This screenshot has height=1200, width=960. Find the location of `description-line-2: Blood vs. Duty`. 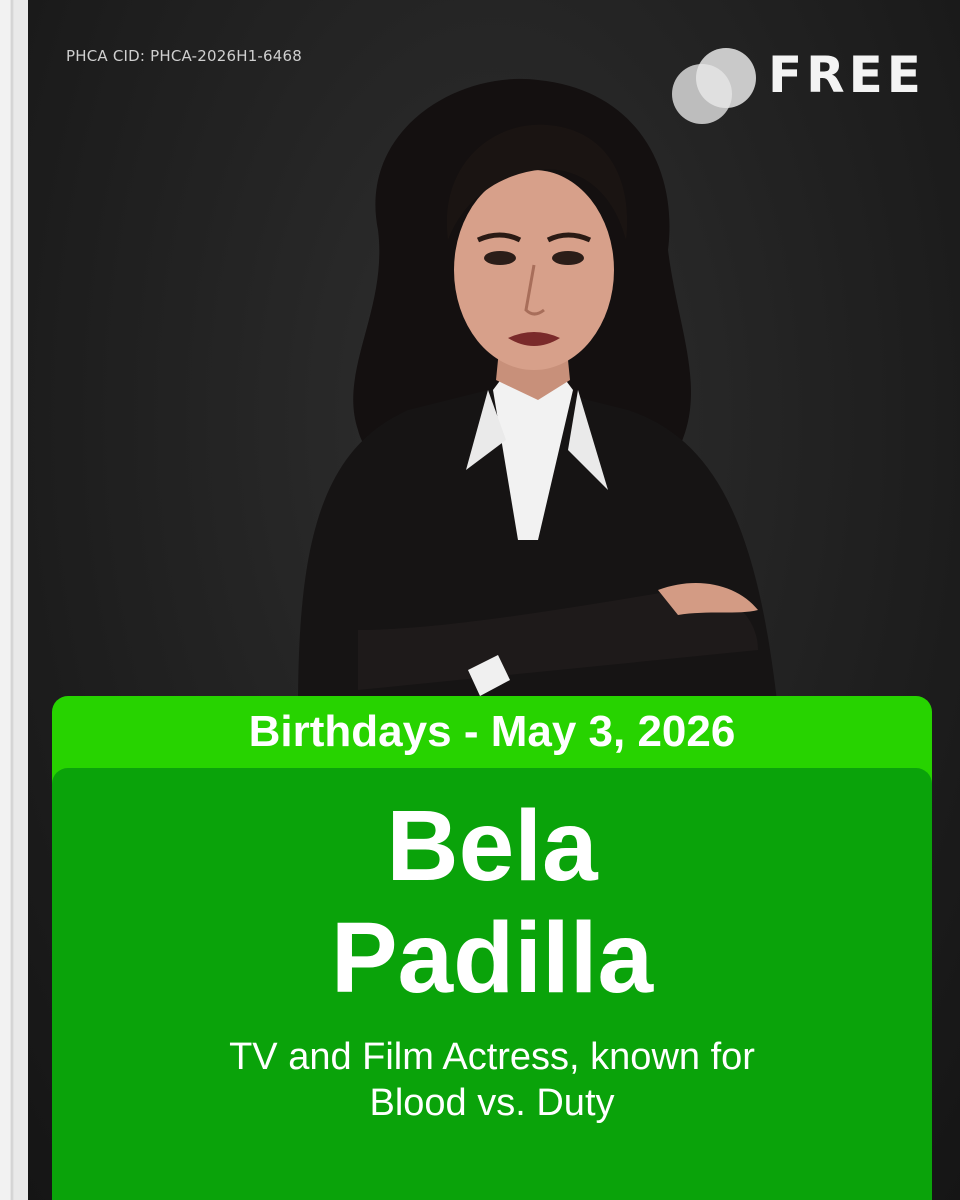

description-line-2: Blood vs. Duty is located at coordinates (492, 1103).